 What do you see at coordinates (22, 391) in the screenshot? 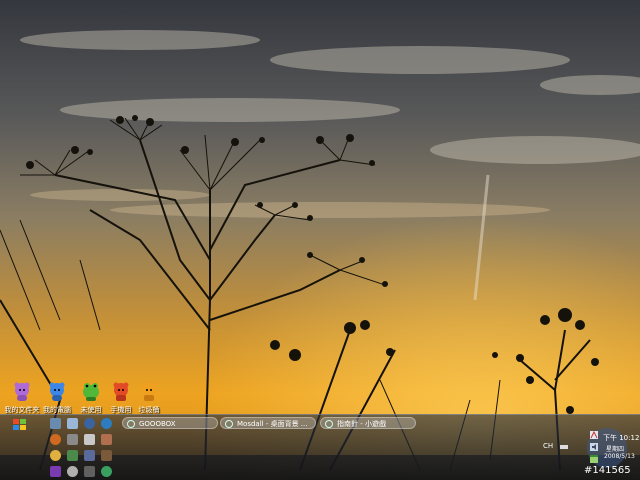
I see `purple-bear-icon` at bounding box center [22, 391].